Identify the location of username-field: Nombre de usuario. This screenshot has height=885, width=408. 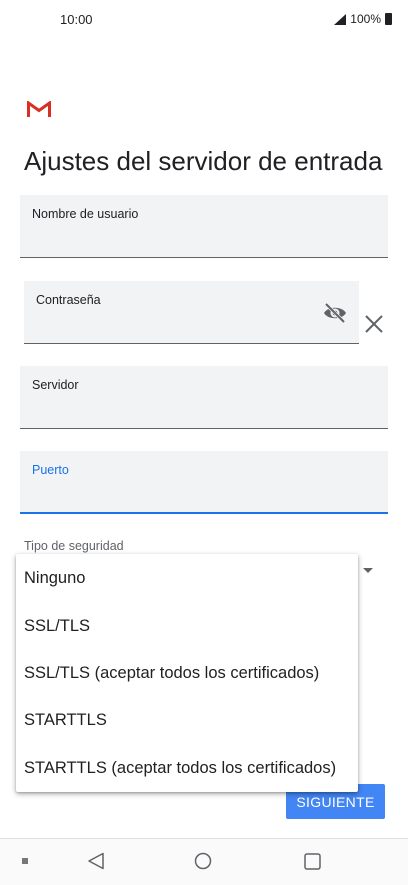
(204, 226).